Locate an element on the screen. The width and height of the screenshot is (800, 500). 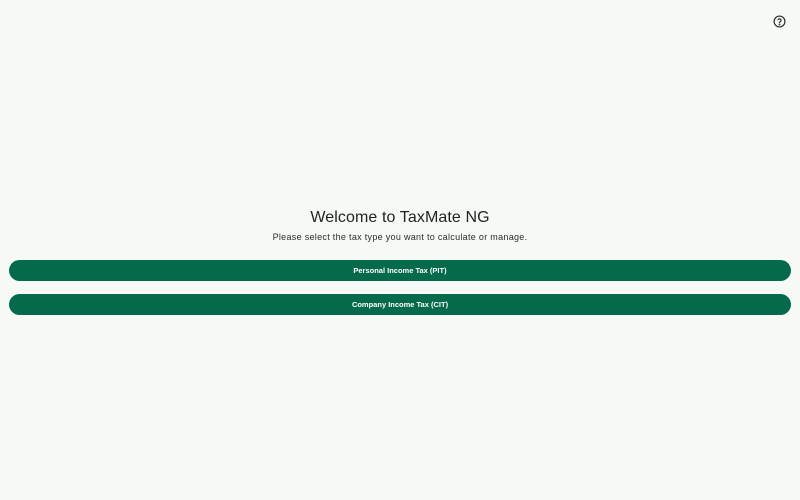
page-title: Welcome to TaxMate NG is located at coordinates (400, 217).